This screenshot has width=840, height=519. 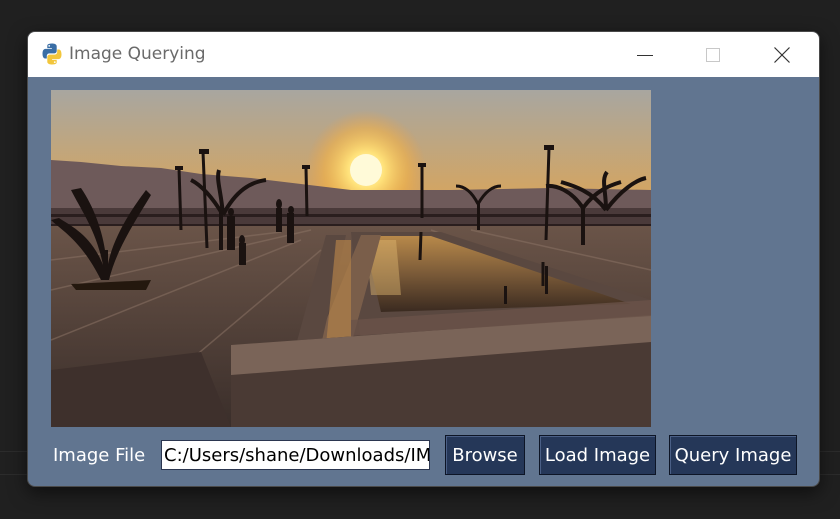 I want to click on maximize-button, so click(x=713, y=54).